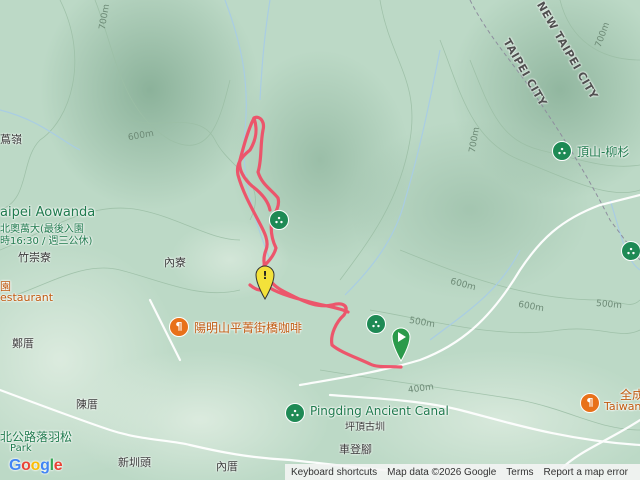 The height and width of the screenshot is (480, 640). What do you see at coordinates (562, 151) in the screenshot?
I see `mountain-icon: ⛬` at bounding box center [562, 151].